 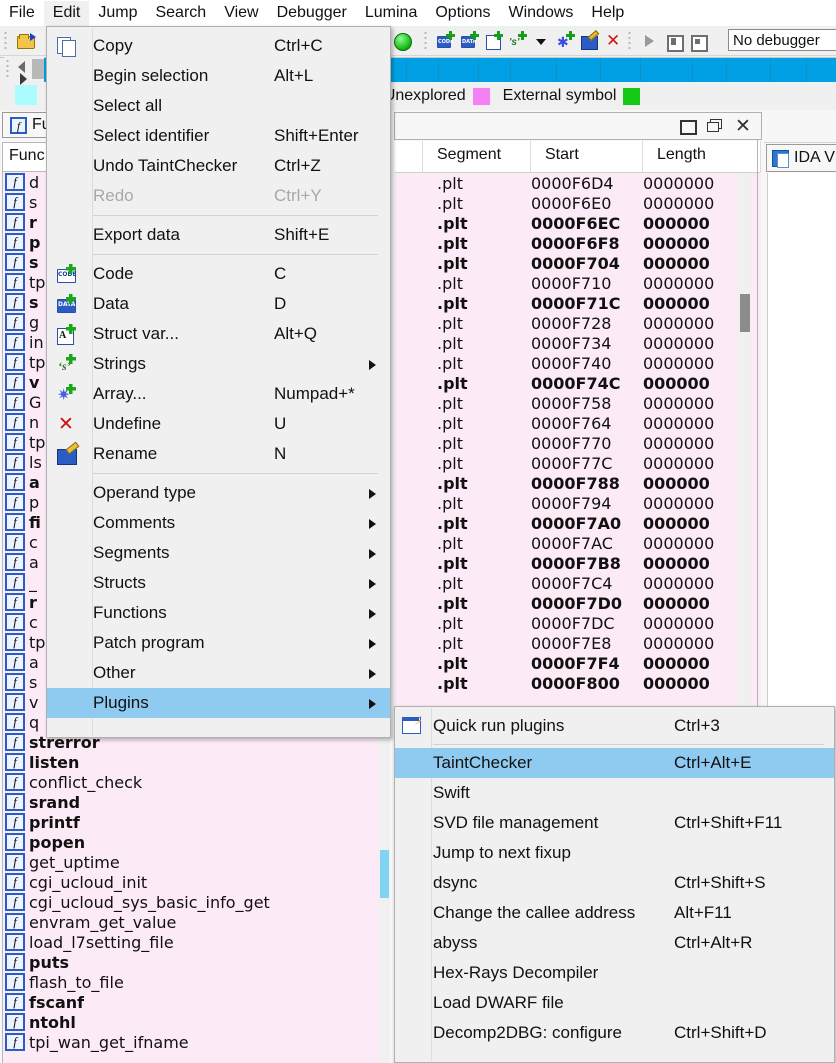 I want to click on segments-table-row: .plt 0000F740 0000000, so click(x=578, y=363).